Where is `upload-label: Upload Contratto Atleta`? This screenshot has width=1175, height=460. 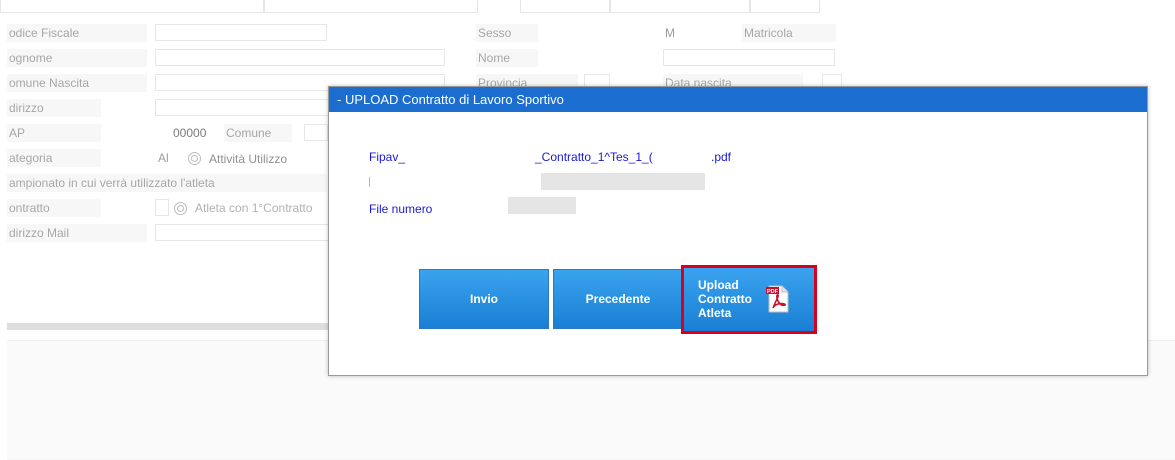 upload-label: Upload Contratto Atleta is located at coordinates (725, 299).